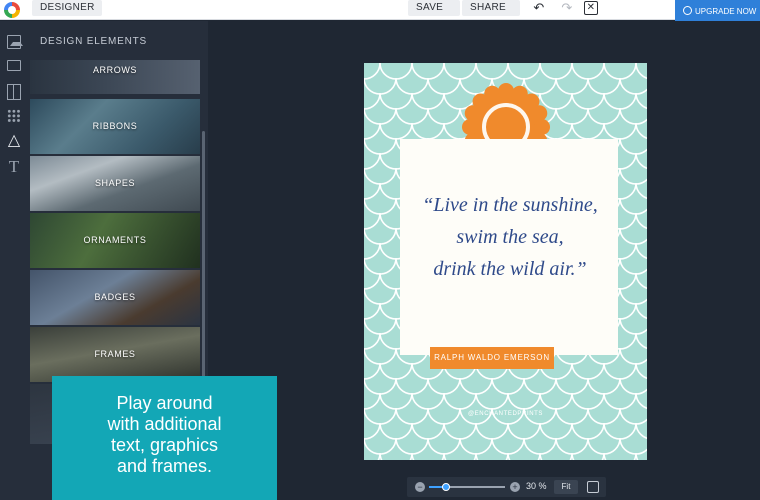 Image resolution: width=760 pixels, height=500 pixels. Describe the element at coordinates (446, 487) in the screenshot. I see `zoom-slider-handle` at that location.